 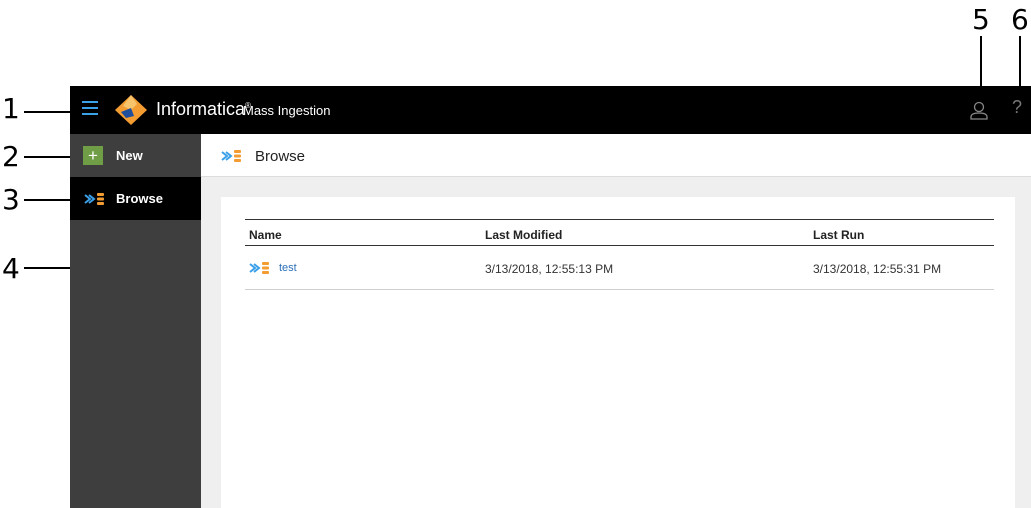 I want to click on column-header-last-modified: Last Modified, so click(x=523, y=235).